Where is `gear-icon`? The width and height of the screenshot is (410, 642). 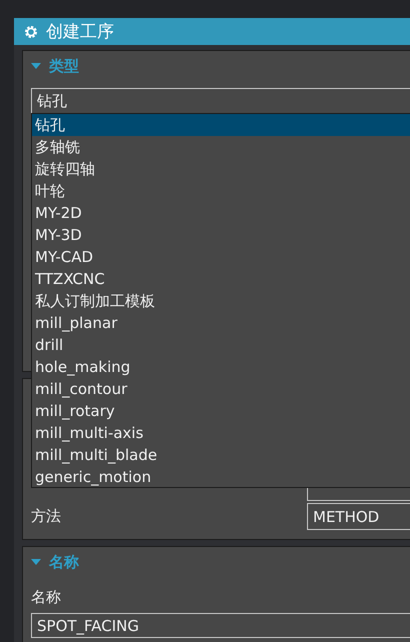
gear-icon is located at coordinates (31, 31).